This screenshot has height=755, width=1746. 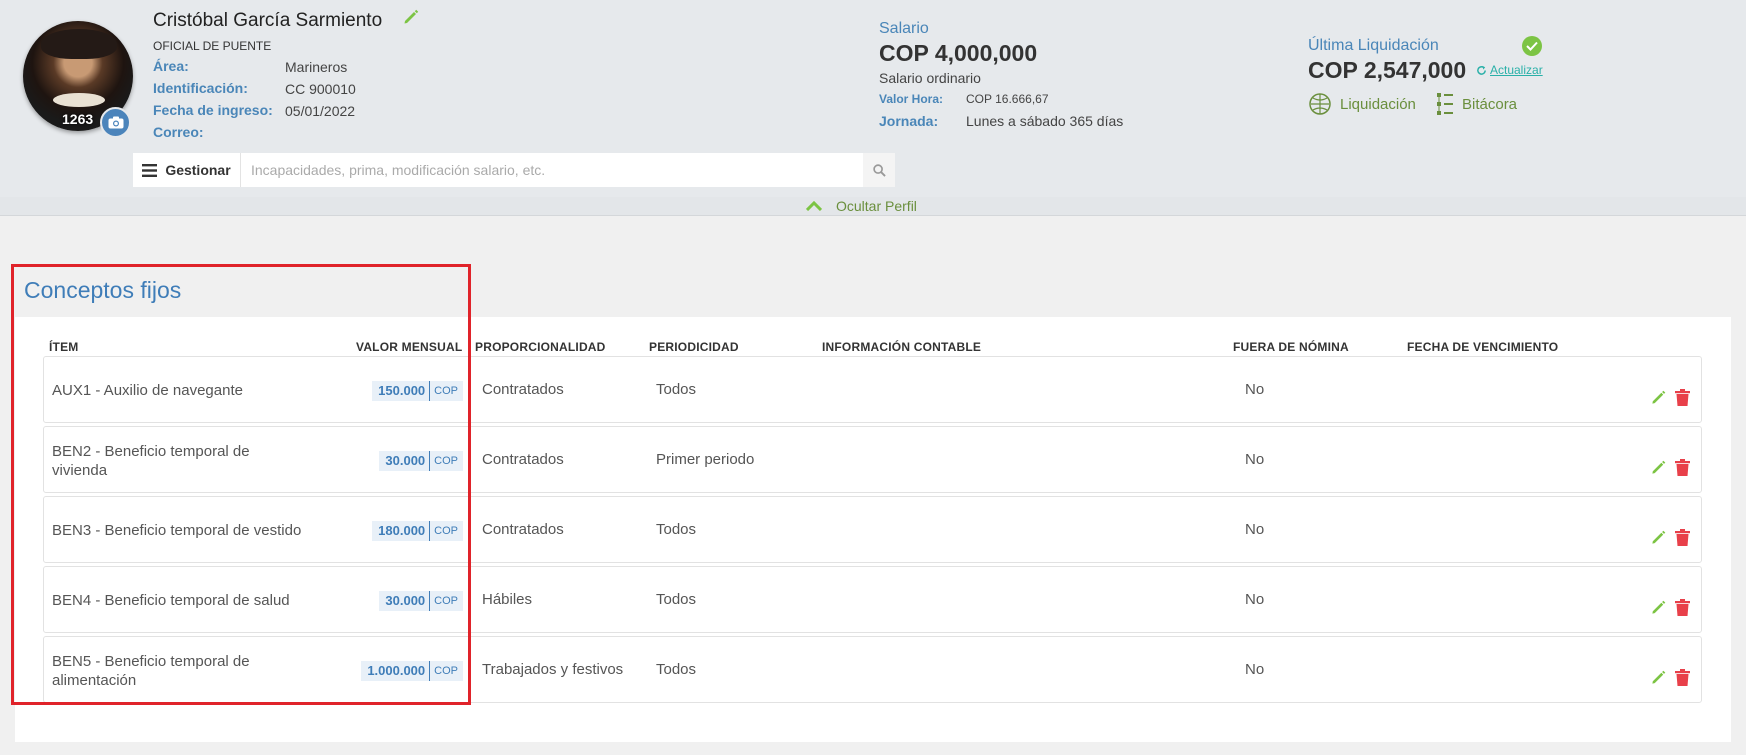 I want to click on search-icon, so click(x=879, y=170).